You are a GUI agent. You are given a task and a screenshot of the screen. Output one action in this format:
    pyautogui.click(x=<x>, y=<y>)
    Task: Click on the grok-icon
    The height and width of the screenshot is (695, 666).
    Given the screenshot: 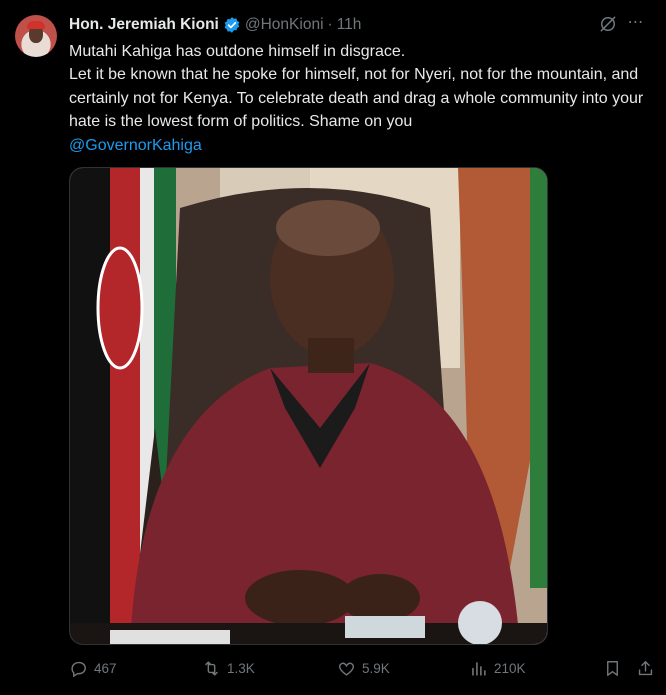 What is the action you would take?
    pyautogui.click(x=608, y=24)
    